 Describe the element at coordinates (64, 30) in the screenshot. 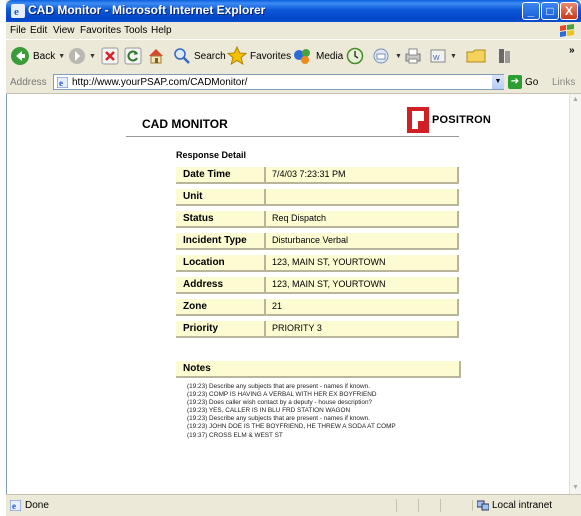

I see `menu-view: View` at that location.